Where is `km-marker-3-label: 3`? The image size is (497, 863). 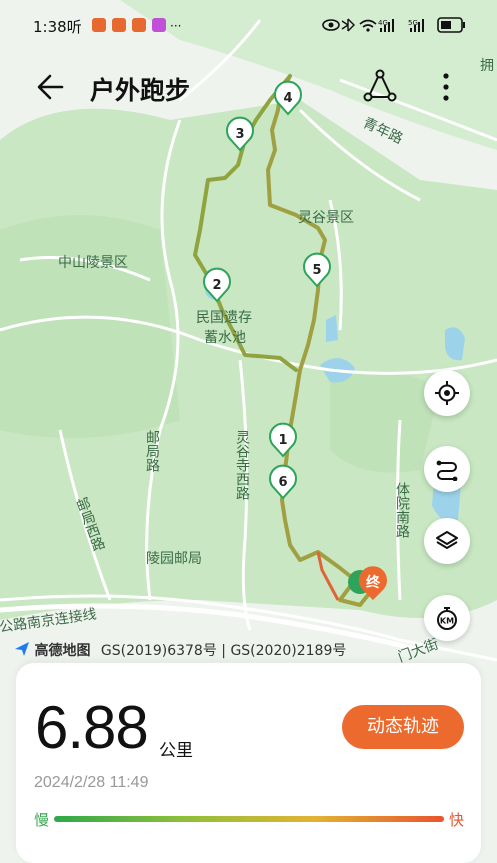
km-marker-3-label: 3 is located at coordinates (239, 134).